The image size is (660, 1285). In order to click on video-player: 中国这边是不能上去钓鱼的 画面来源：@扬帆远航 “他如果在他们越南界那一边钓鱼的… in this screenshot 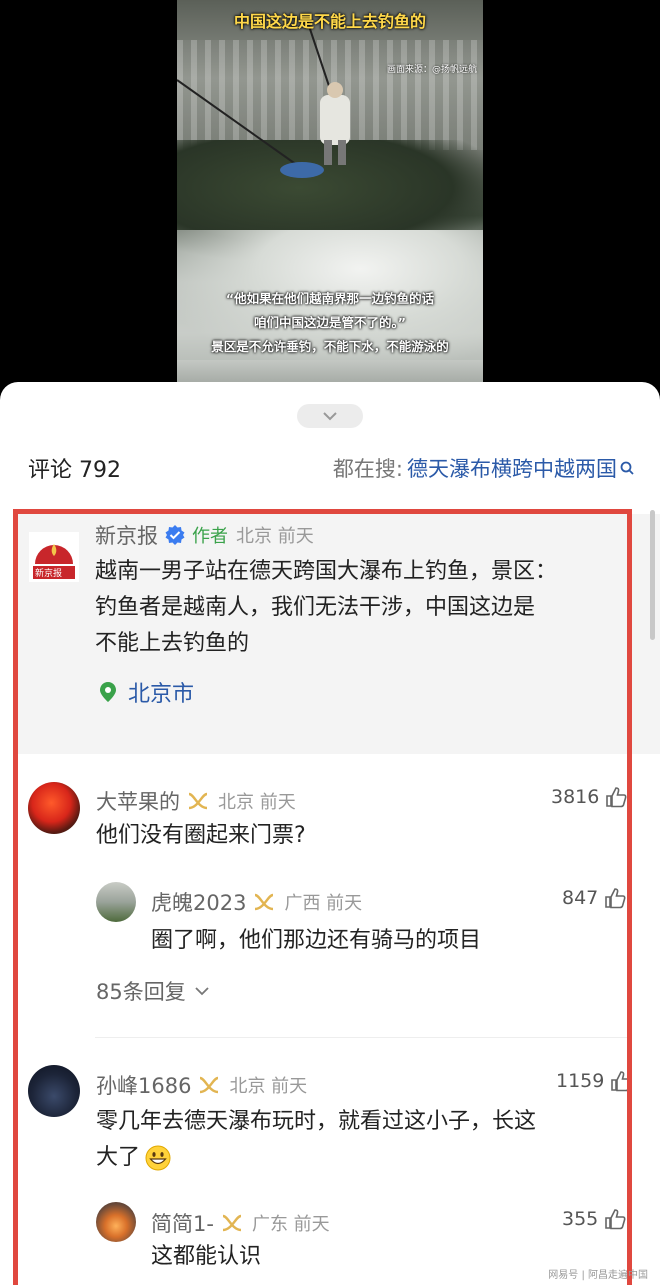, I will do `click(330, 196)`.